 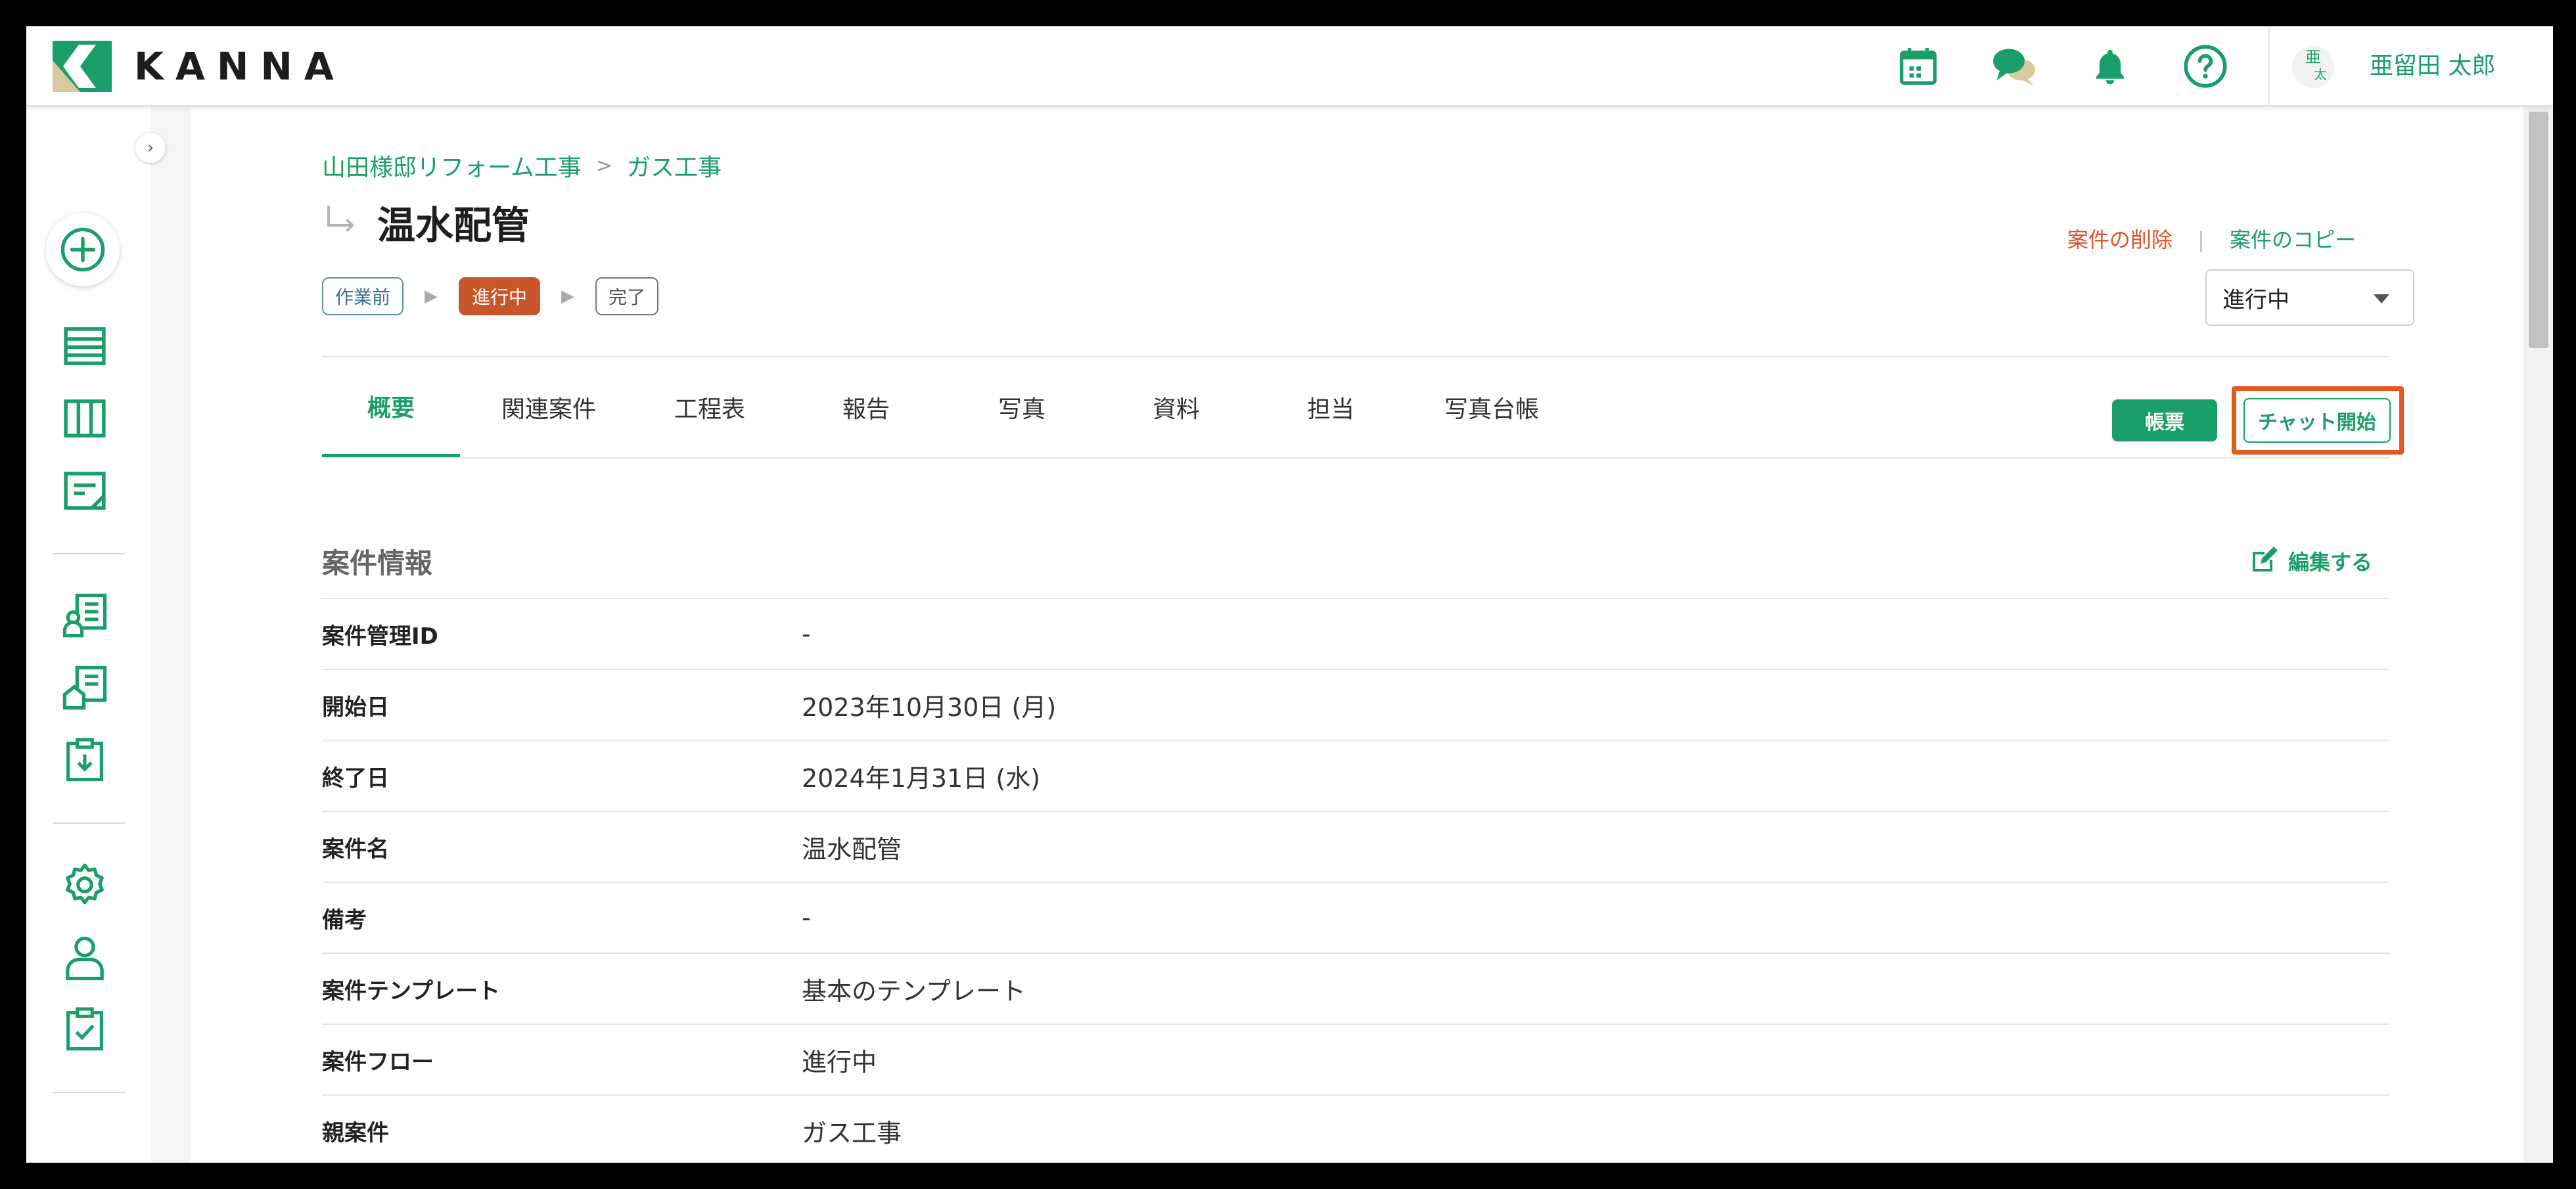 What do you see at coordinates (627, 296) in the screenshot?
I see `step-complete: 完了` at bounding box center [627, 296].